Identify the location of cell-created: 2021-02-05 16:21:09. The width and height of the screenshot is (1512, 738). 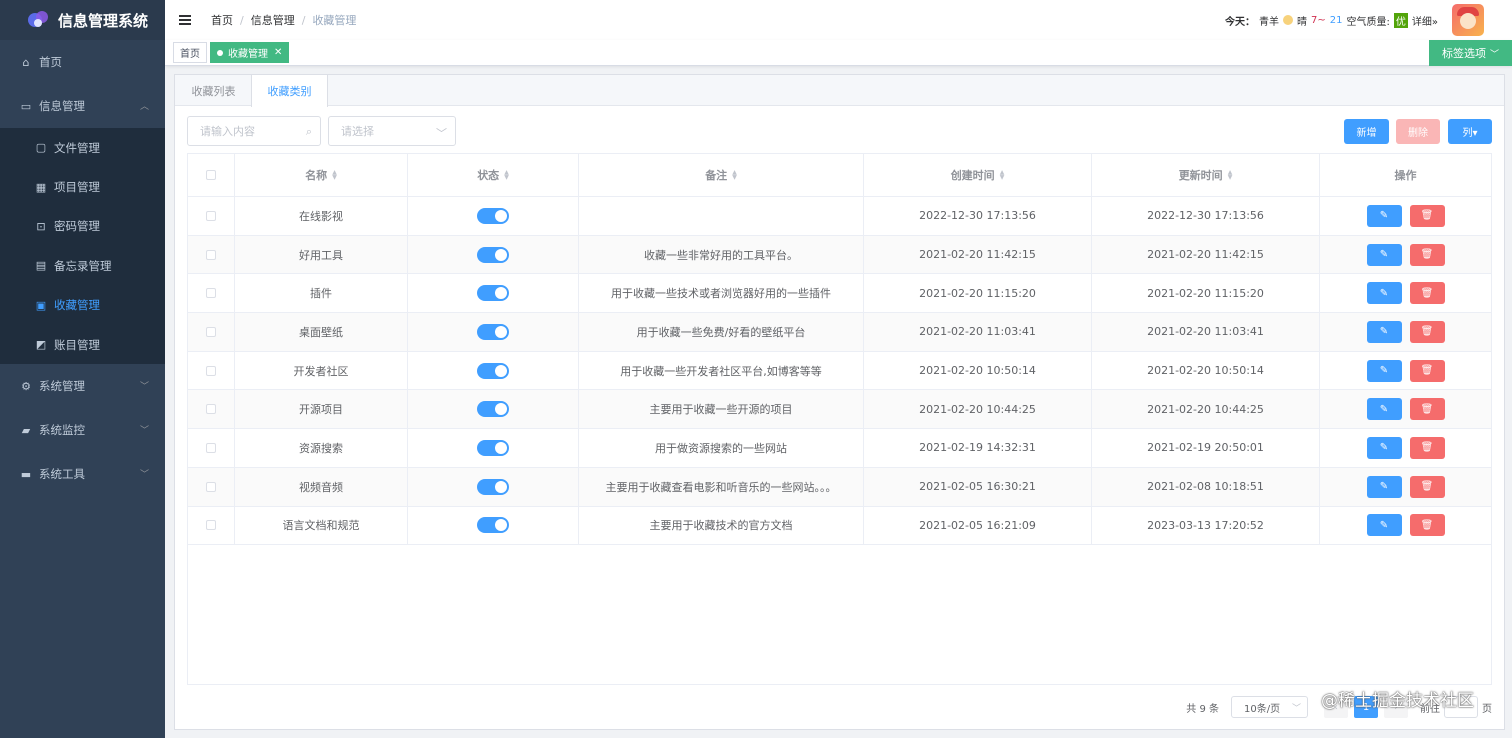
(978, 525).